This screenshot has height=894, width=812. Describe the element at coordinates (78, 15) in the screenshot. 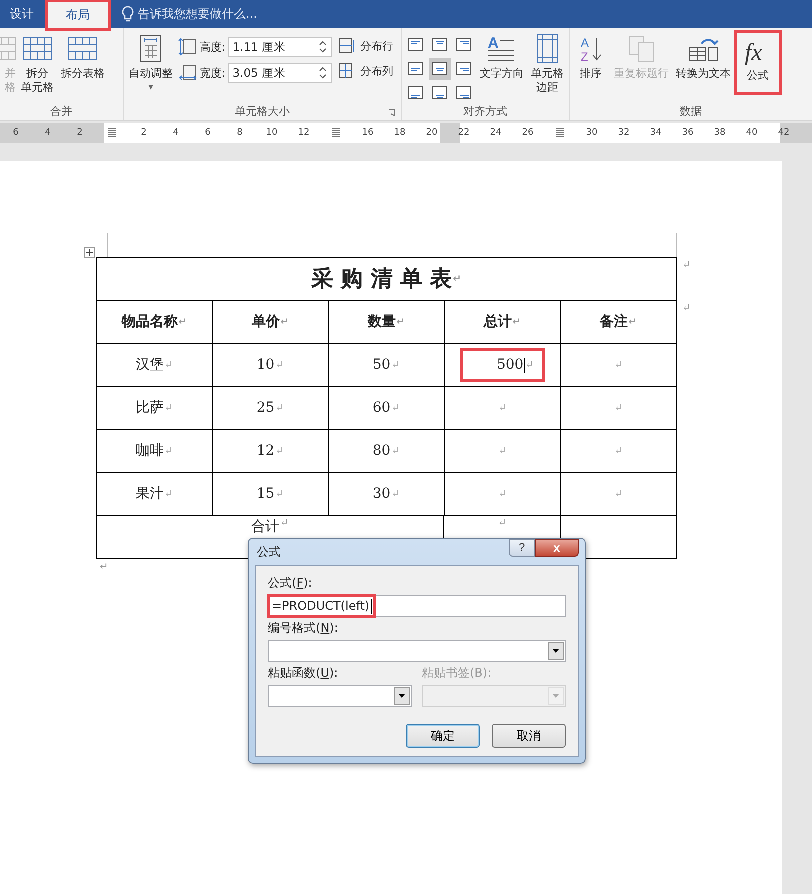

I see `ribbon-tab: 布局` at that location.